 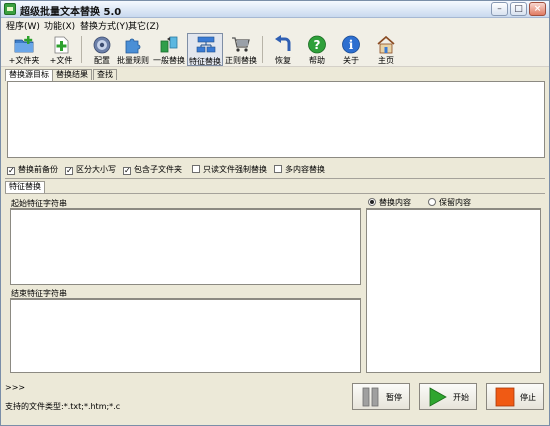 I want to click on toolbar-label: +文件, so click(x=61, y=60).